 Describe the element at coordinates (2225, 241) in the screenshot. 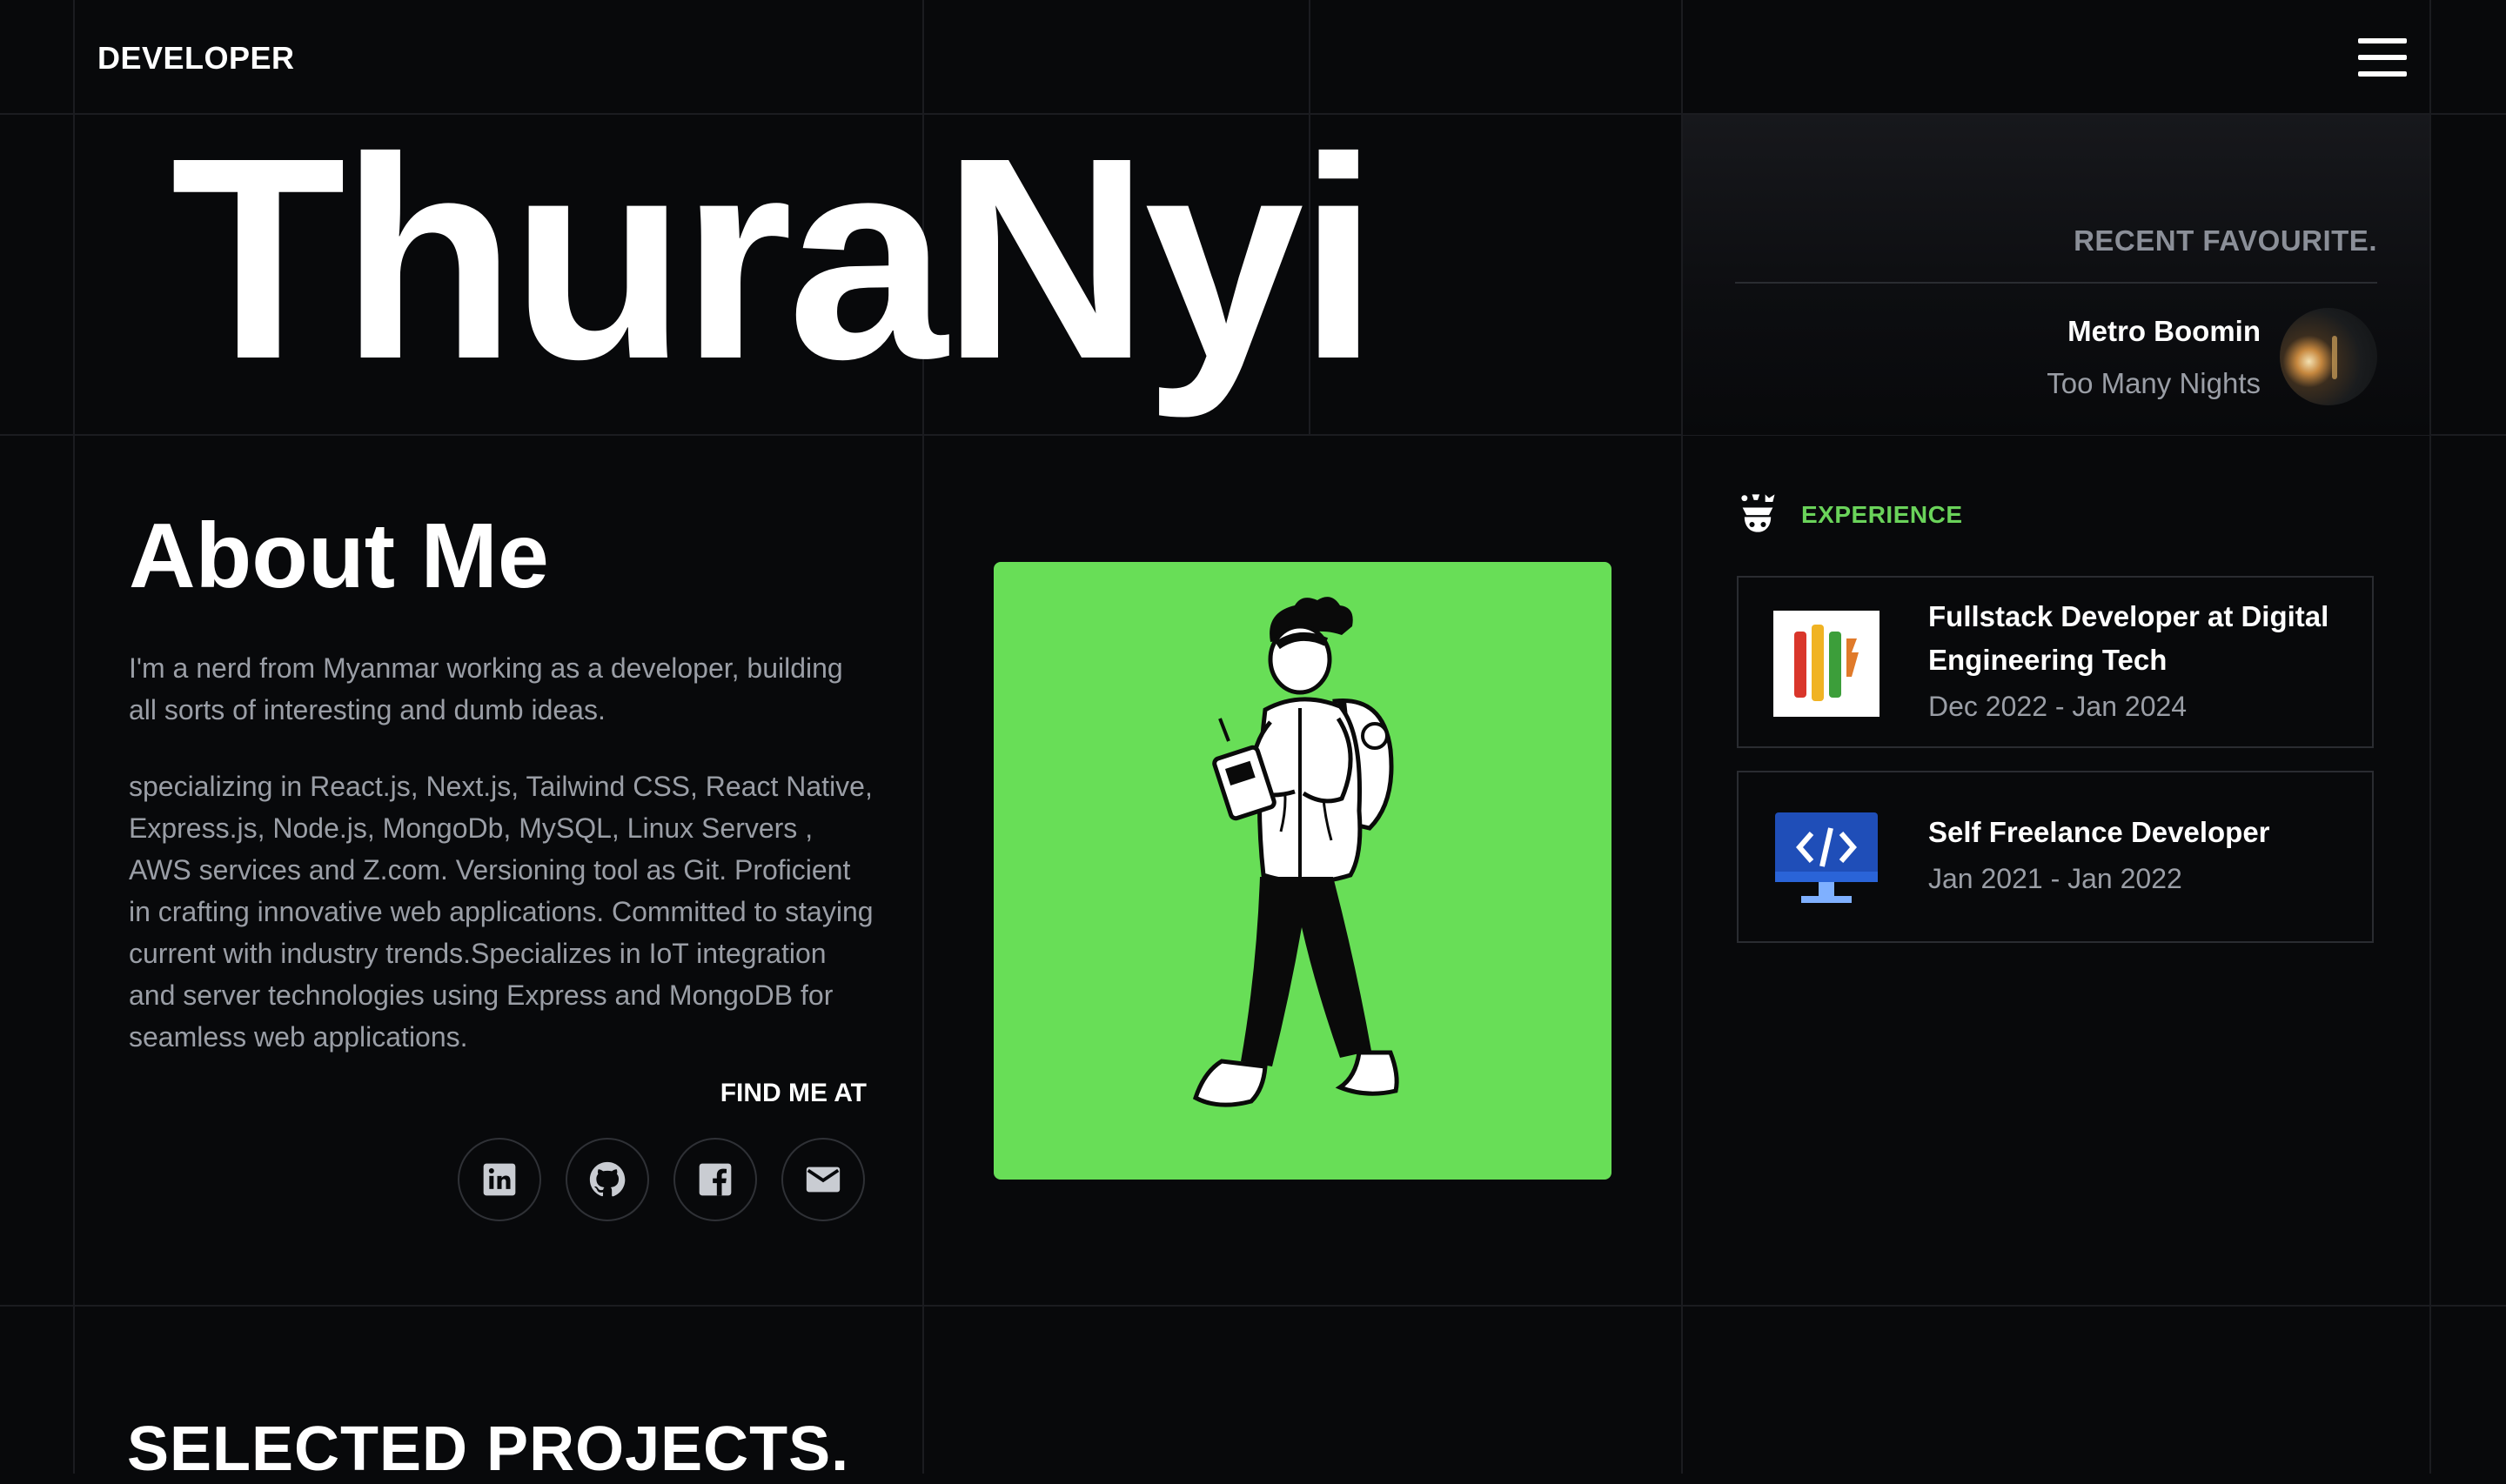

I see `recent-favourite-title: RECENT FAVOURITE.` at that location.